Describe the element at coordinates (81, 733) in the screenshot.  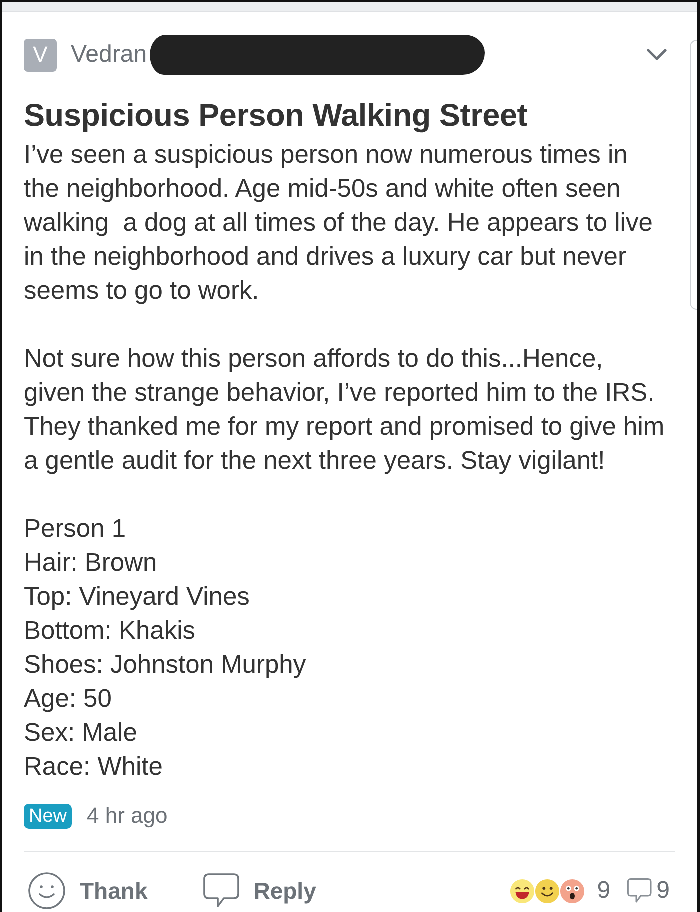
I see `detail-line: Sex: Male` at that location.